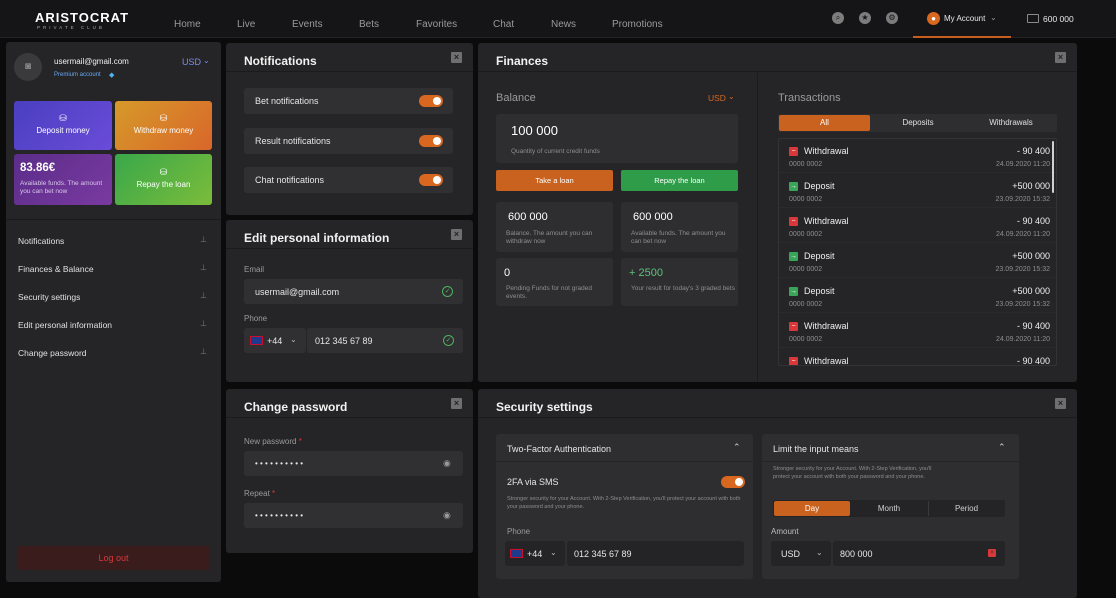 This screenshot has height=598, width=1116. Describe the element at coordinates (791, 554) in the screenshot. I see `currency-value: USD` at that location.